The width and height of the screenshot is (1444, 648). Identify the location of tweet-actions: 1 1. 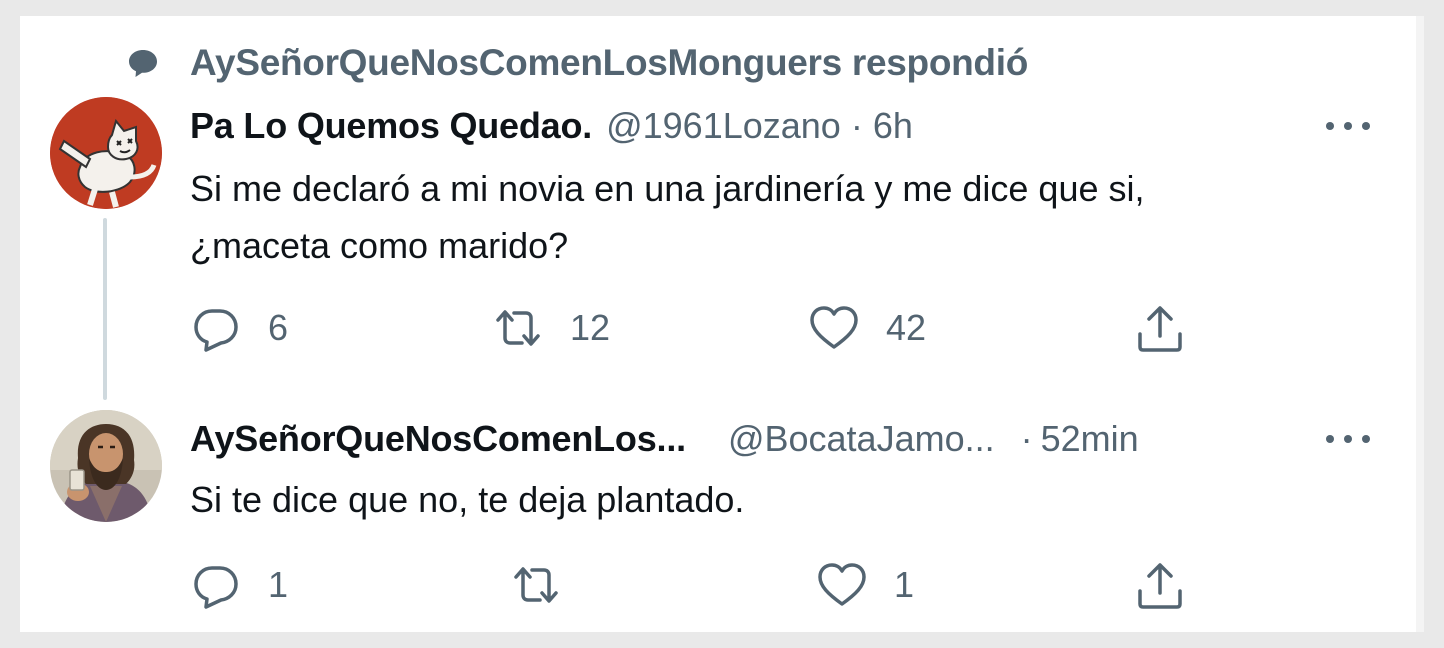
(695, 585).